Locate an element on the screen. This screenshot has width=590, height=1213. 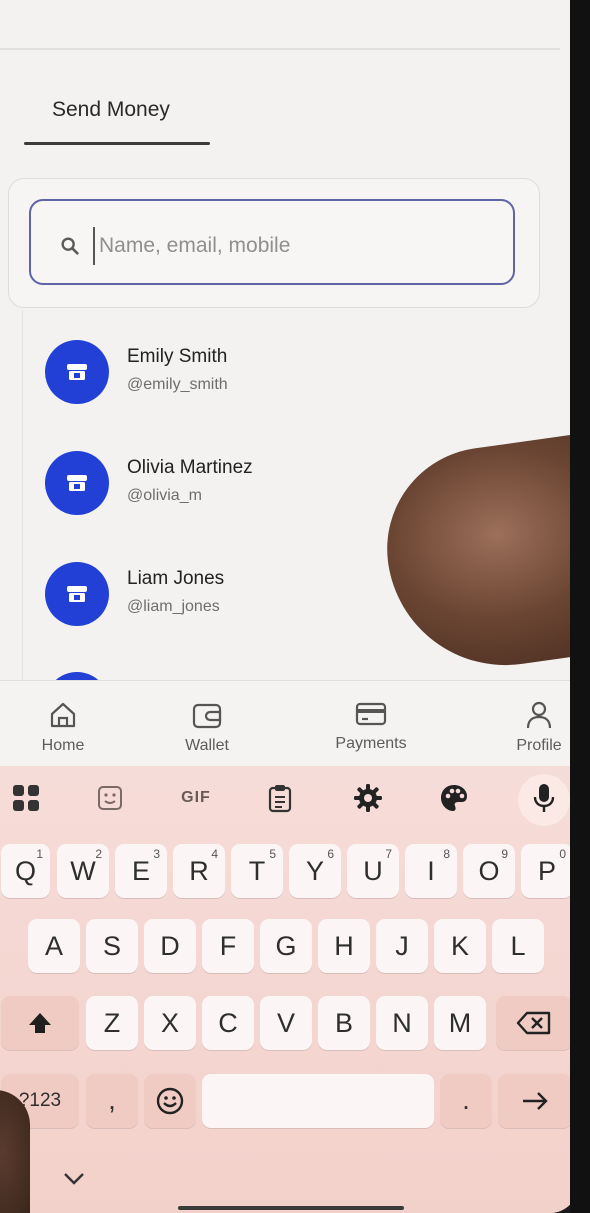
key-n: N is located at coordinates (402, 1023).